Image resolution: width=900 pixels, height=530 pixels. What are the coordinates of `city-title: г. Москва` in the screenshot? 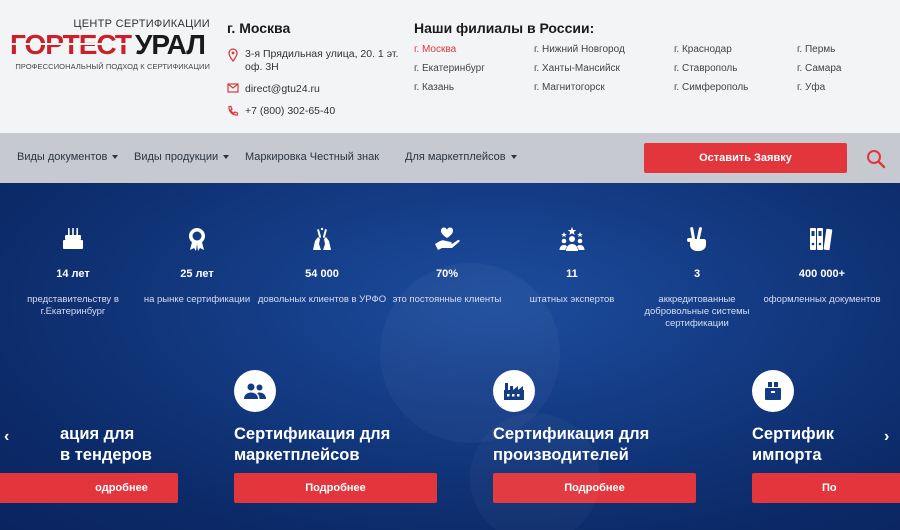 It's located at (259, 28).